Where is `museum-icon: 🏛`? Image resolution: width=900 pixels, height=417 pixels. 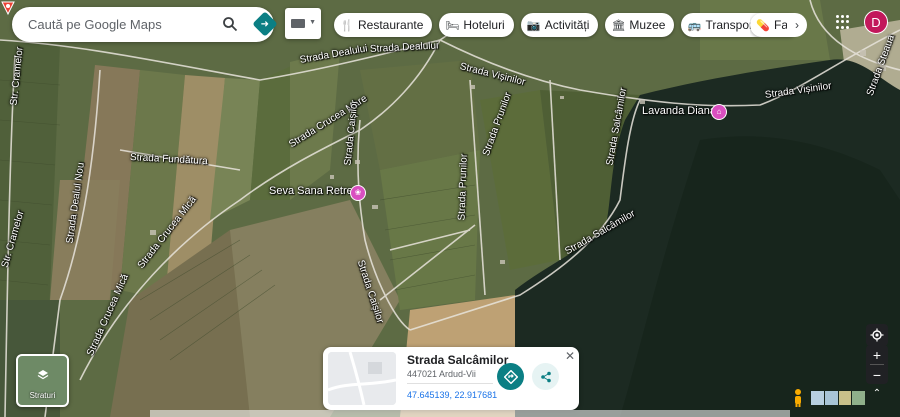
museum-icon: 🏛 is located at coordinates (618, 25).